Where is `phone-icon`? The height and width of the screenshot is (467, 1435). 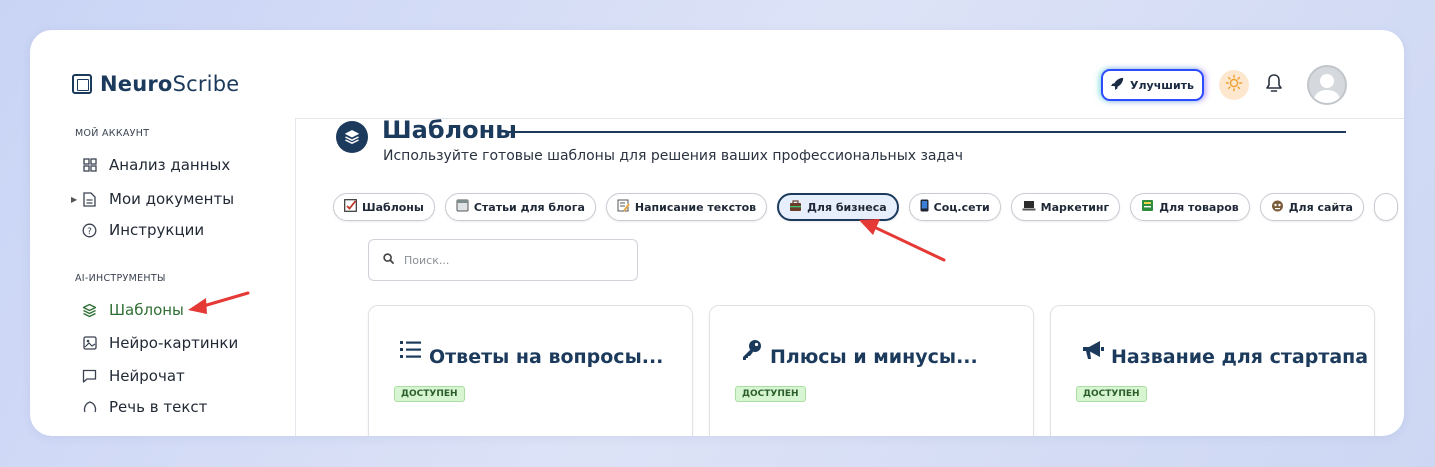 phone-icon is located at coordinates (924, 207).